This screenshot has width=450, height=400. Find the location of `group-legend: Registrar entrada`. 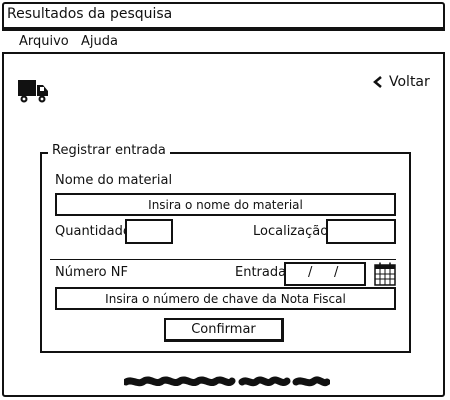

group-legend: Registrar entrada is located at coordinates (109, 150).